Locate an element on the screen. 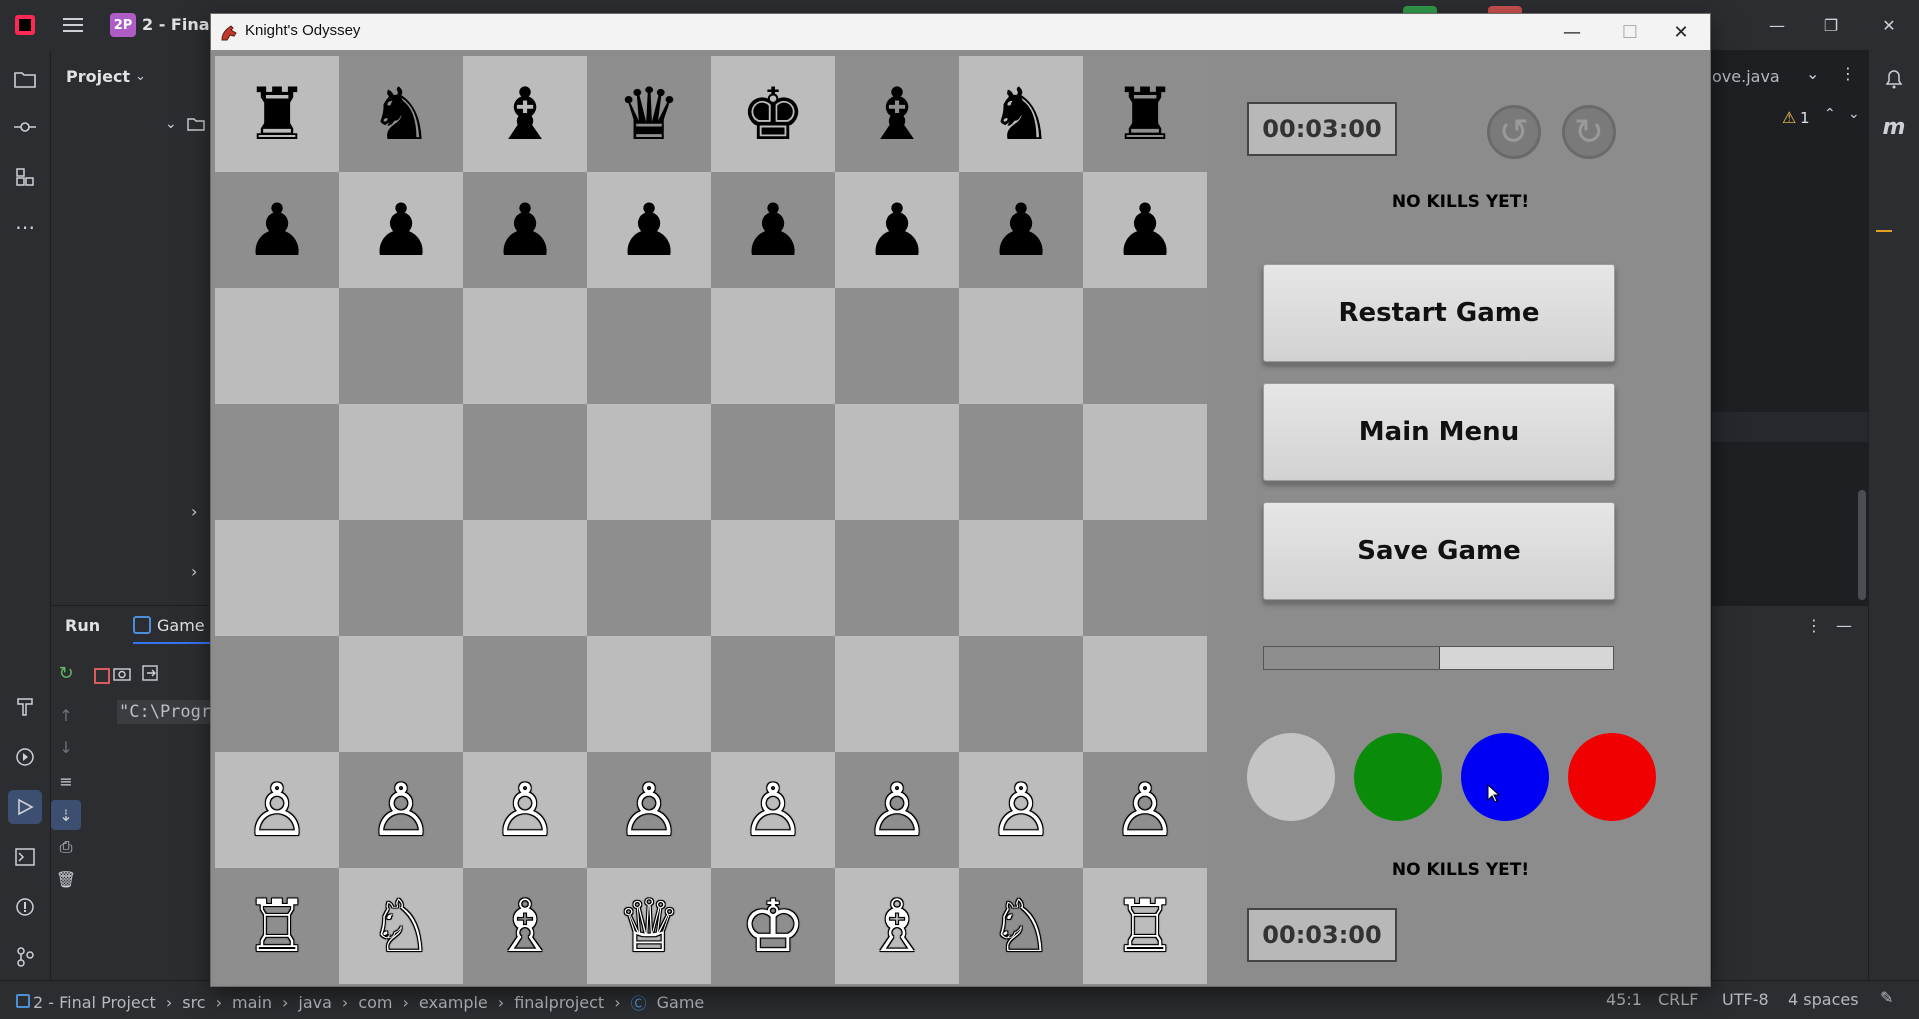 The height and width of the screenshot is (1019, 1919). color-swatch-red is located at coordinates (1612, 777).